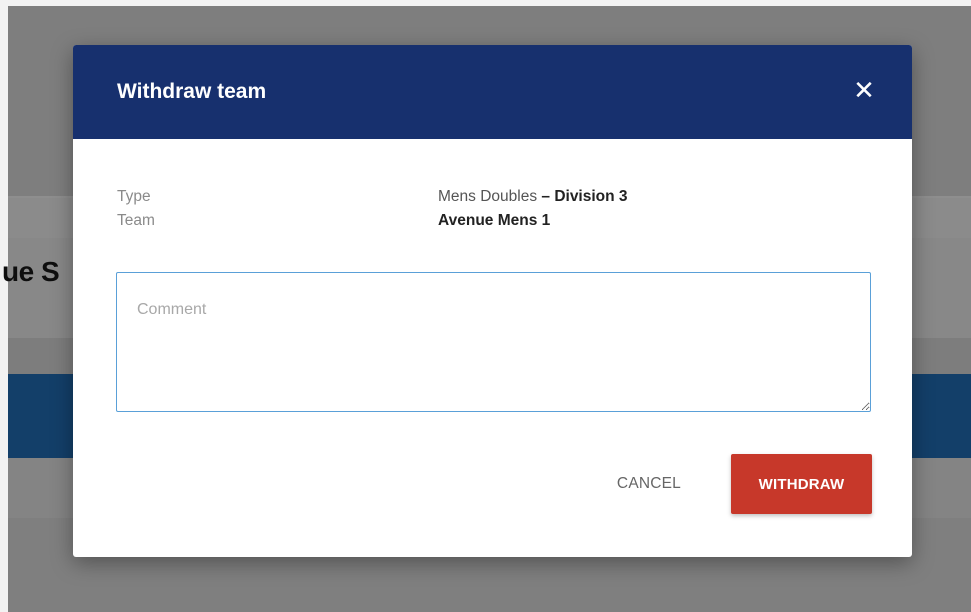 The height and width of the screenshot is (612, 971). What do you see at coordinates (591, 196) in the screenshot?
I see `type-value-division: Division 3` at bounding box center [591, 196].